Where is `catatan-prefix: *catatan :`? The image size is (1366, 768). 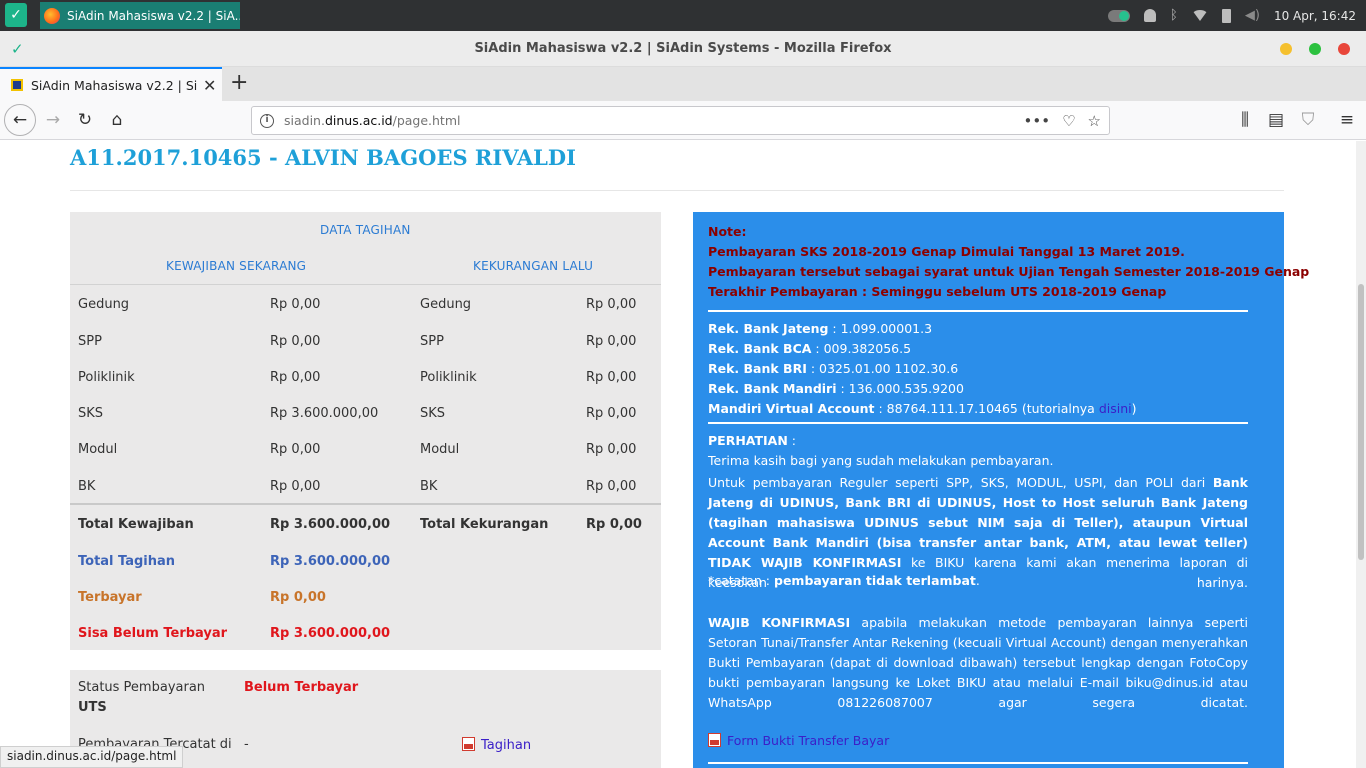
catatan-prefix: *catatan : is located at coordinates (741, 580).